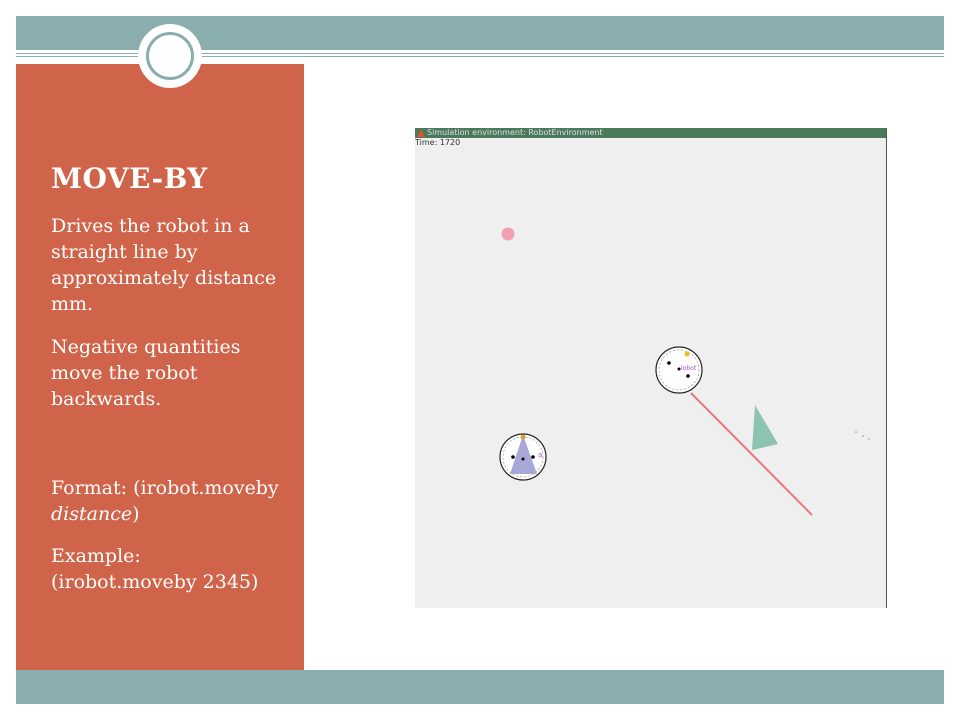  Describe the element at coordinates (689, 368) in the screenshot. I see `robot-2-label: lobot` at that location.